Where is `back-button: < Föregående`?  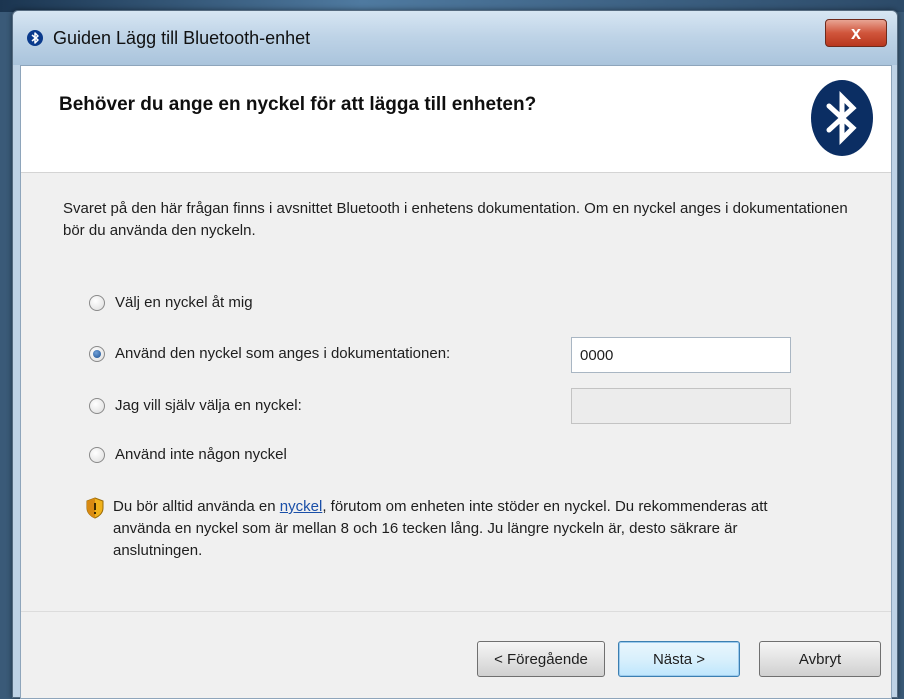 back-button: < Föregående is located at coordinates (541, 659).